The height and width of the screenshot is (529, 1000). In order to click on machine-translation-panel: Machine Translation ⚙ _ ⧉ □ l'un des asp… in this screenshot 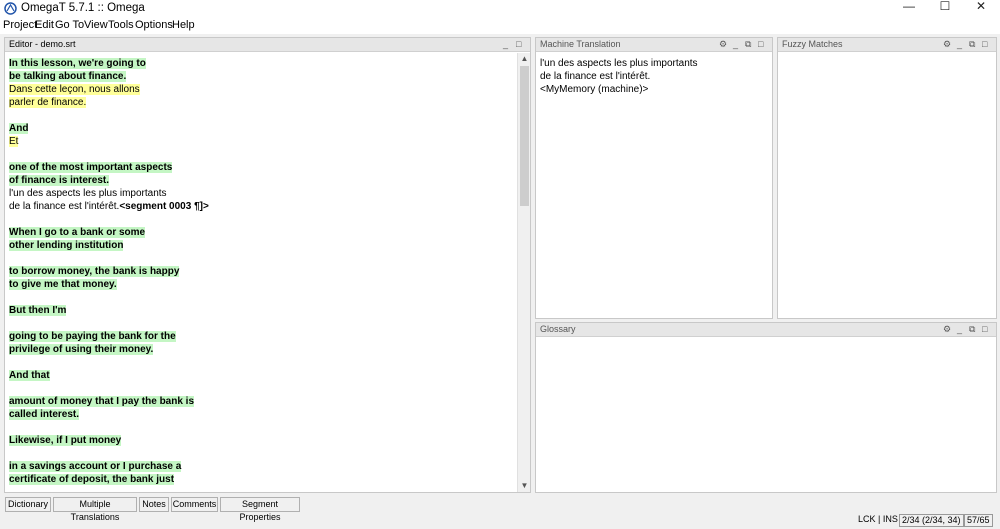, I will do `click(654, 178)`.